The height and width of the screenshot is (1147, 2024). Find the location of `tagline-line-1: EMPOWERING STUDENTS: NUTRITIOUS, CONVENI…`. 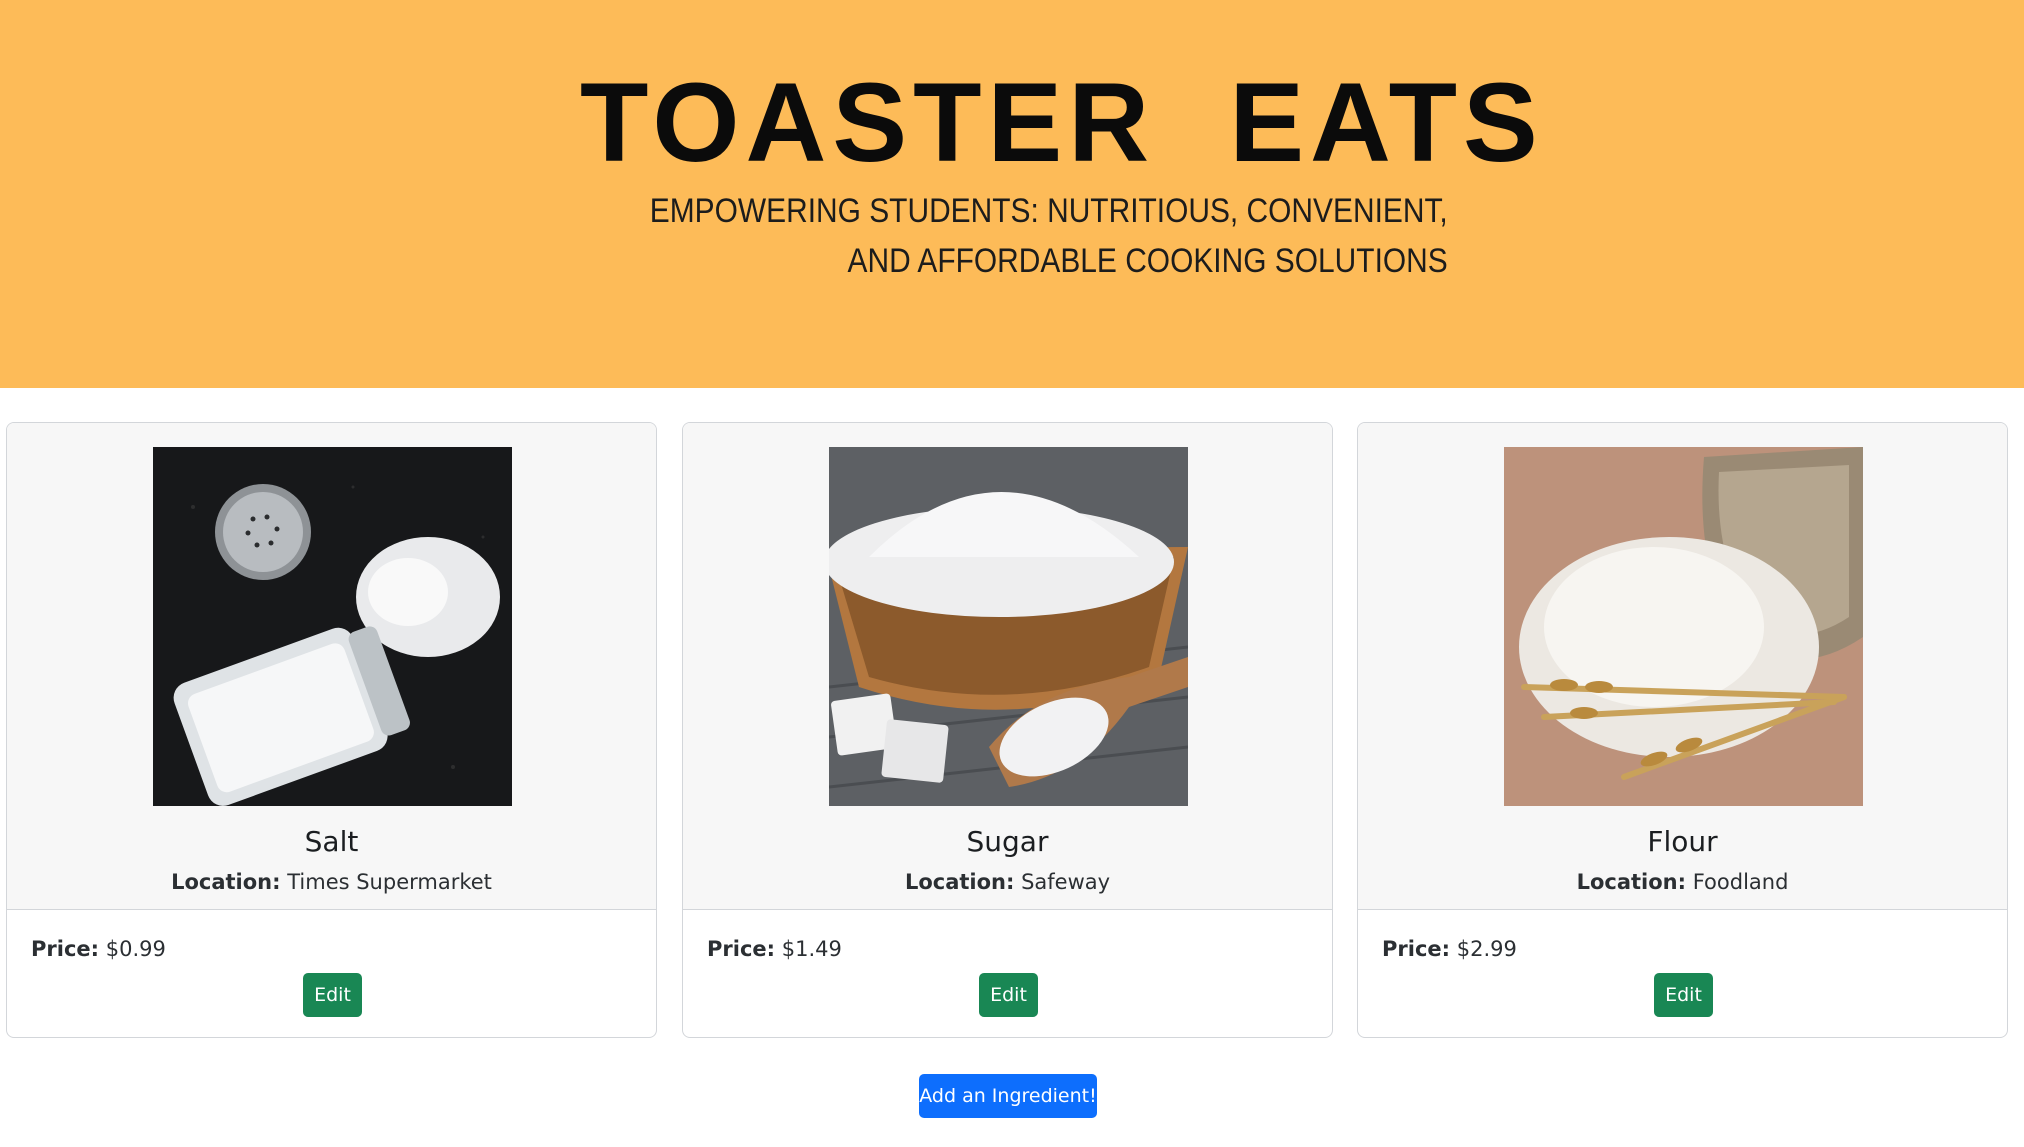

tagline-line-1: EMPOWERING STUDENTS: NUTRITIOUS, CONVENI… is located at coordinates (1049, 211).